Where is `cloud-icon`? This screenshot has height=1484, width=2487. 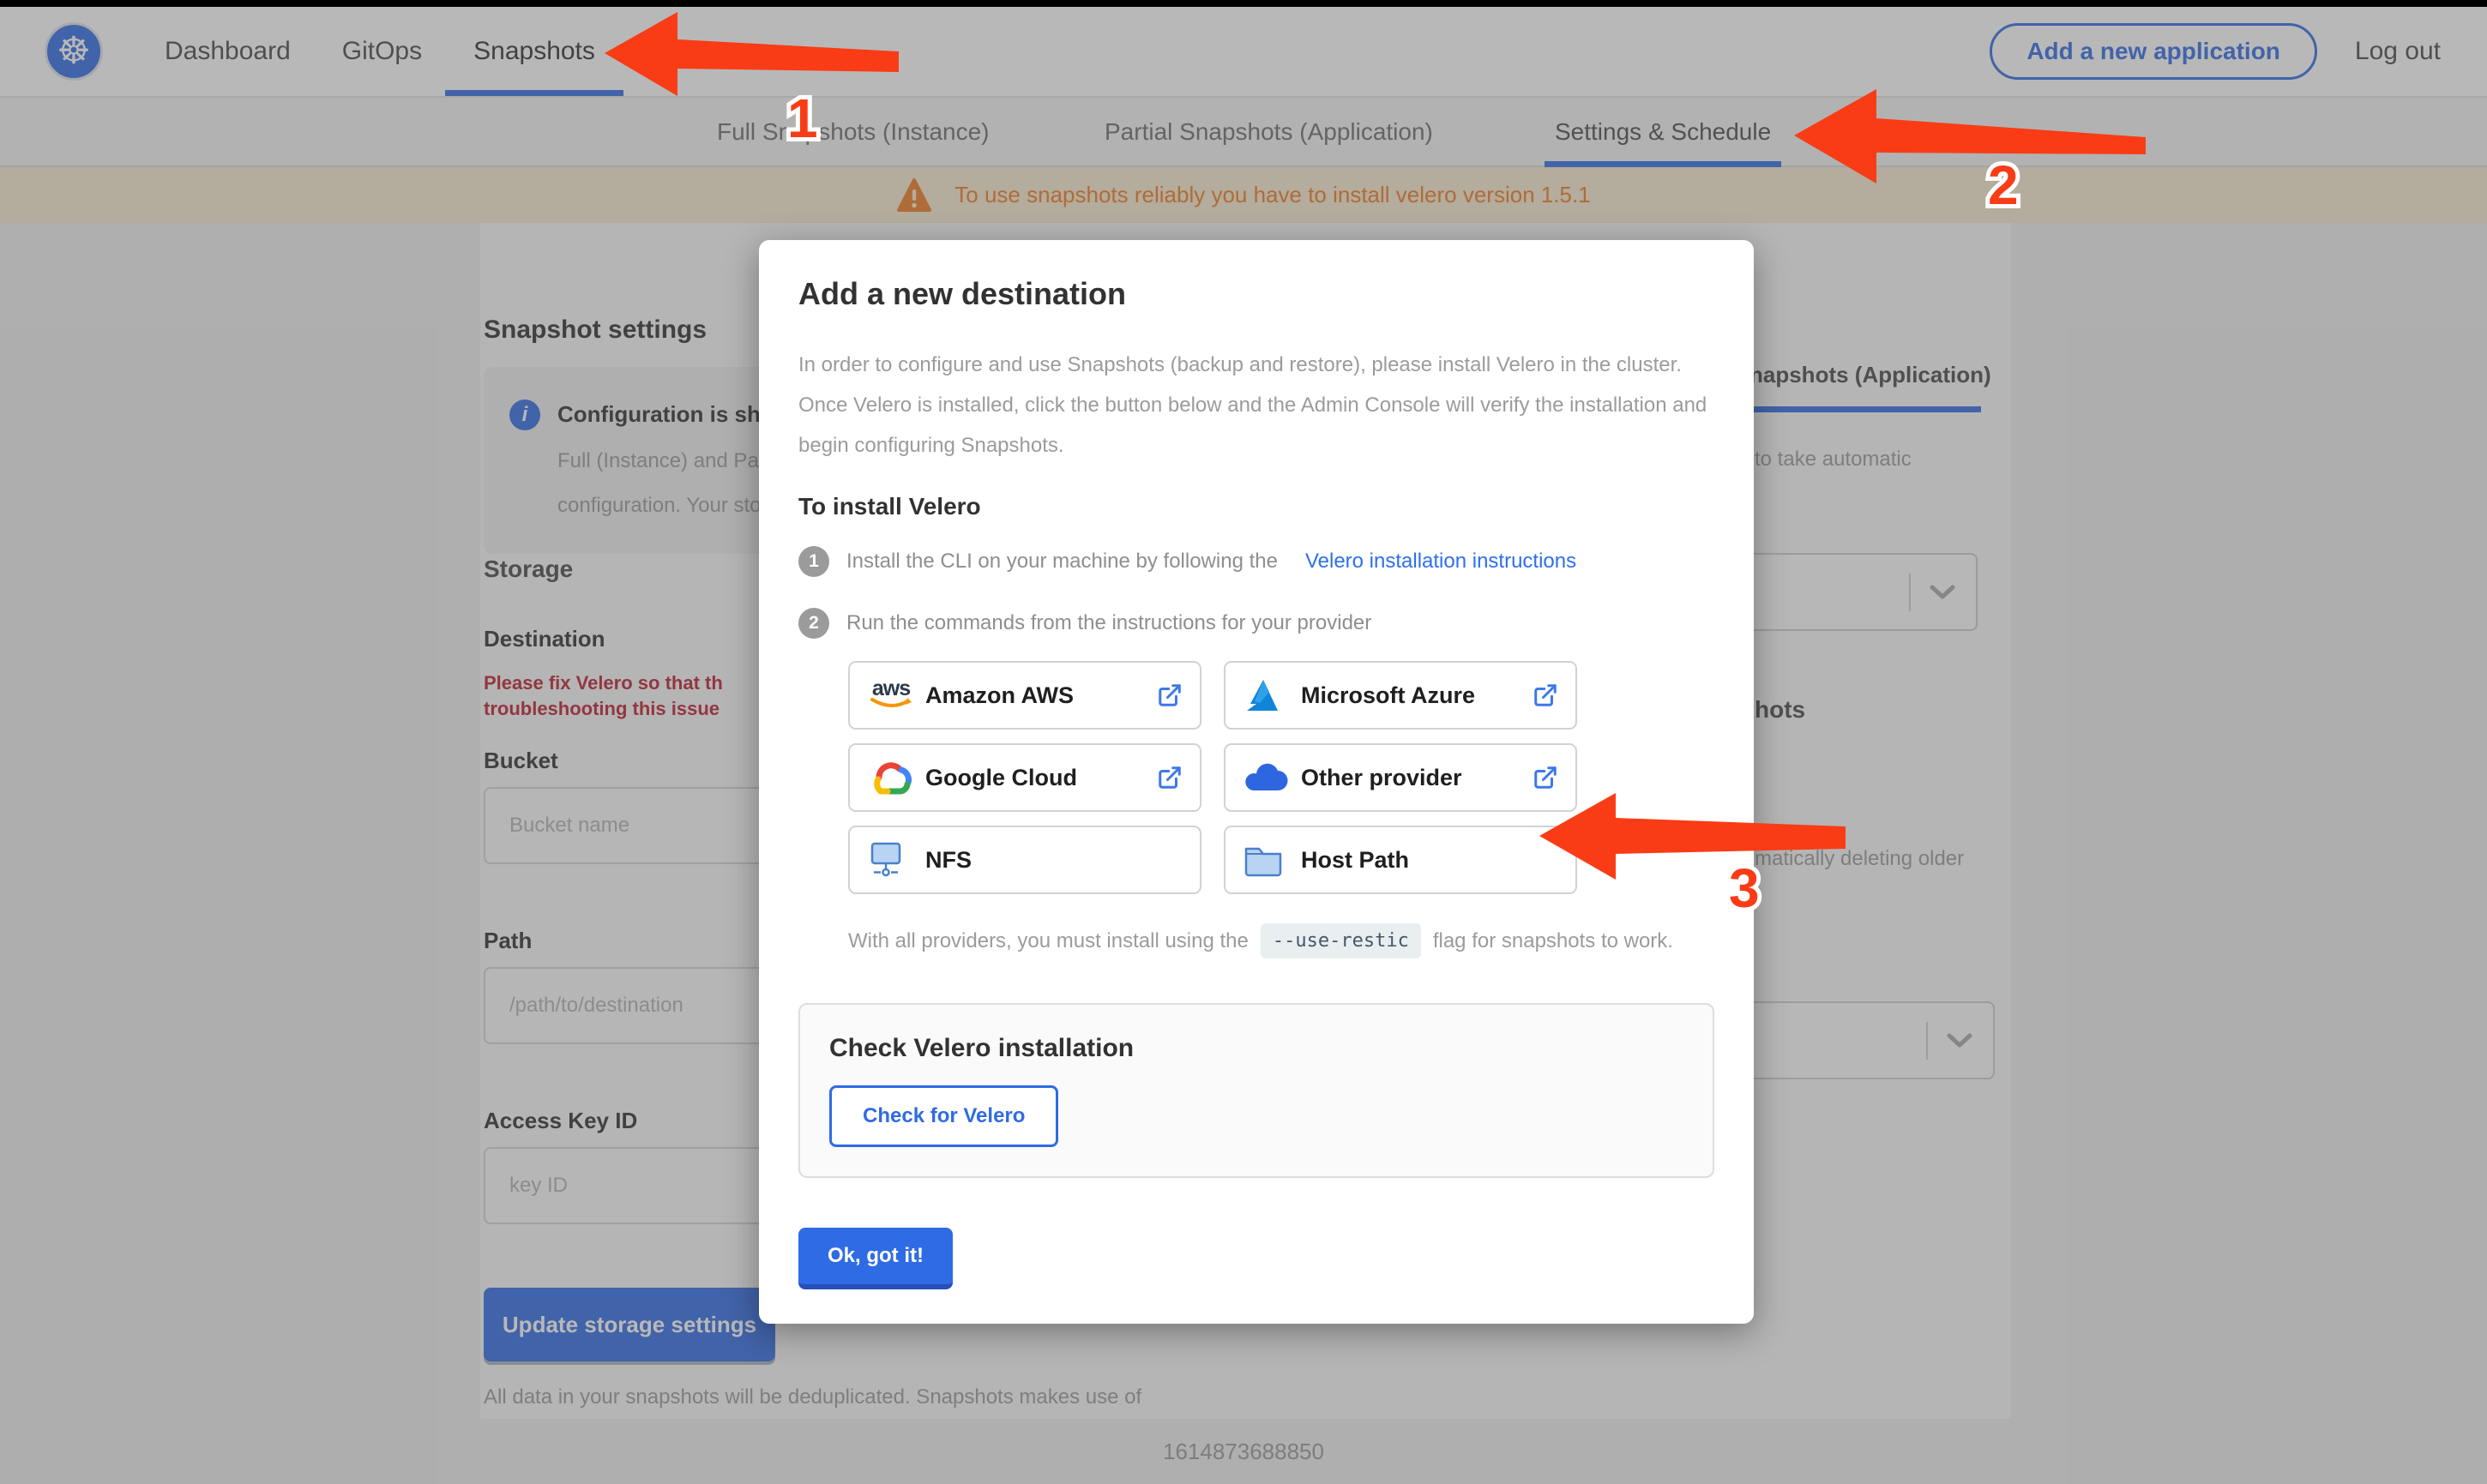 cloud-icon is located at coordinates (1272, 777).